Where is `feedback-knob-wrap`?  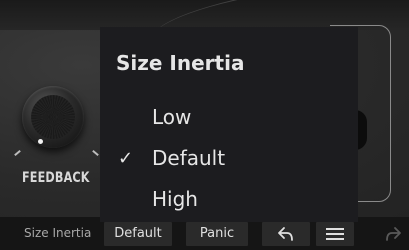 feedback-knob-wrap is located at coordinates (55, 123).